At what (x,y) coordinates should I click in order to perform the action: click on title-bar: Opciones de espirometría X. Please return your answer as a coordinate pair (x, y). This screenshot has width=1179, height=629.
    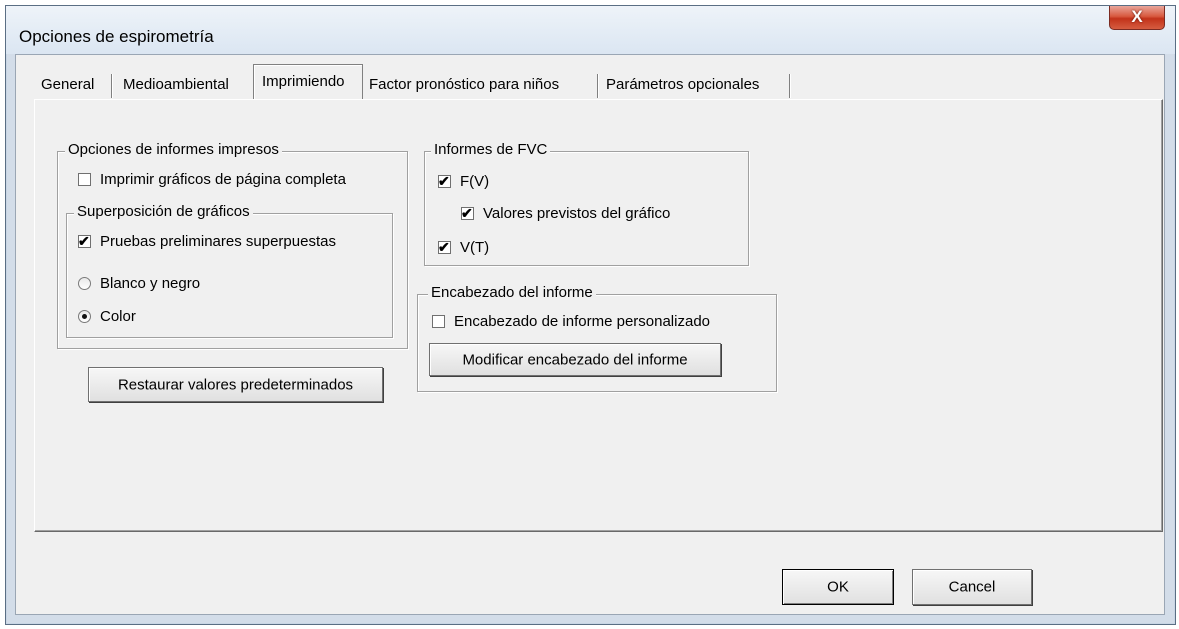
    Looking at the image, I should click on (590, 30).